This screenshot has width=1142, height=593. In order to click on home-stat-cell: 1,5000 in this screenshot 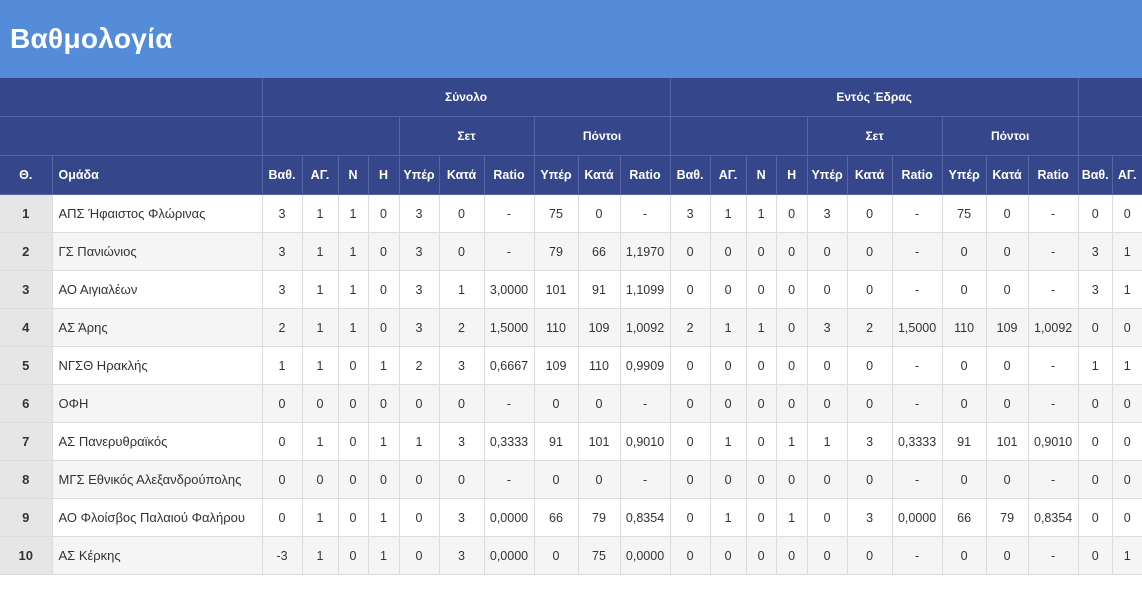, I will do `click(917, 327)`.